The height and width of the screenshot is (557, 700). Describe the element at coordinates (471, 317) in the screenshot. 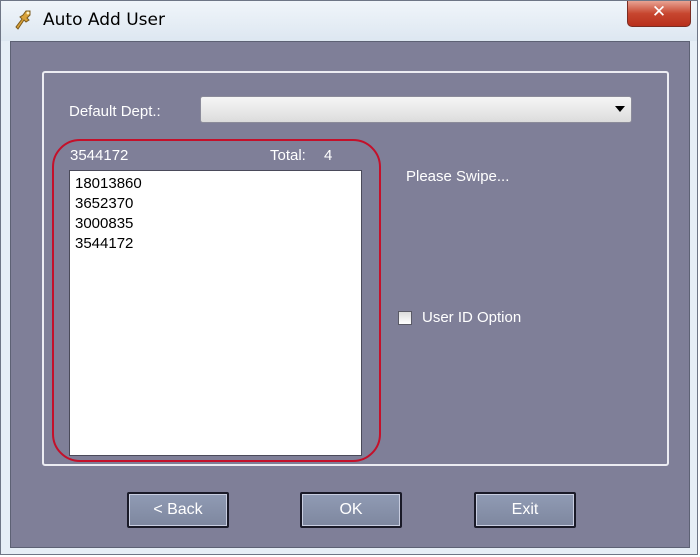

I see `user-id-option-label: User ID Option` at that location.